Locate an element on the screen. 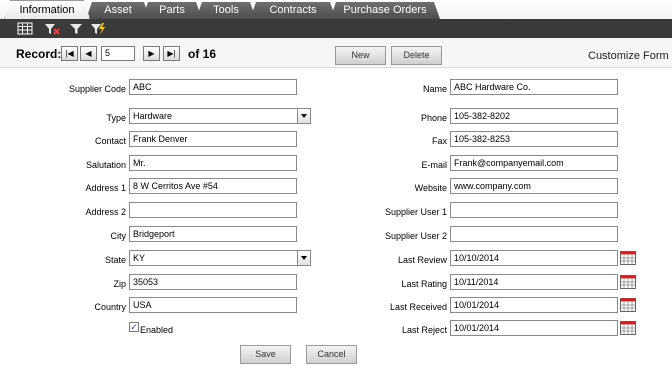  delete-button: Delete is located at coordinates (416, 55).